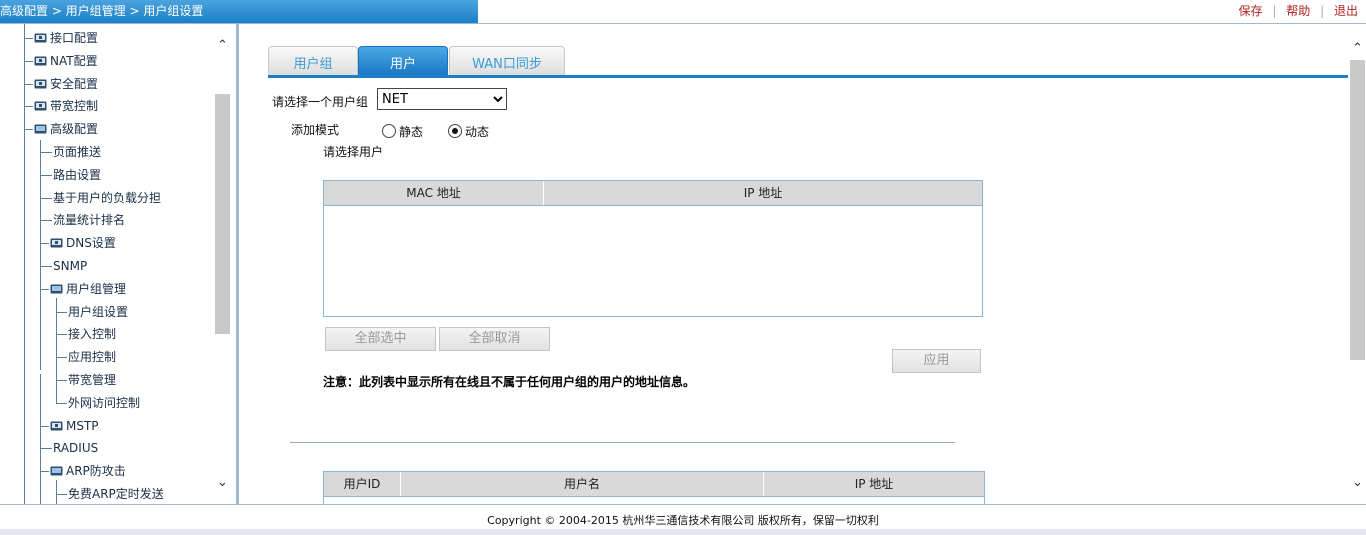 This screenshot has width=1366, height=535. What do you see at coordinates (411, 132) in the screenshot?
I see `static-label: 静态` at bounding box center [411, 132].